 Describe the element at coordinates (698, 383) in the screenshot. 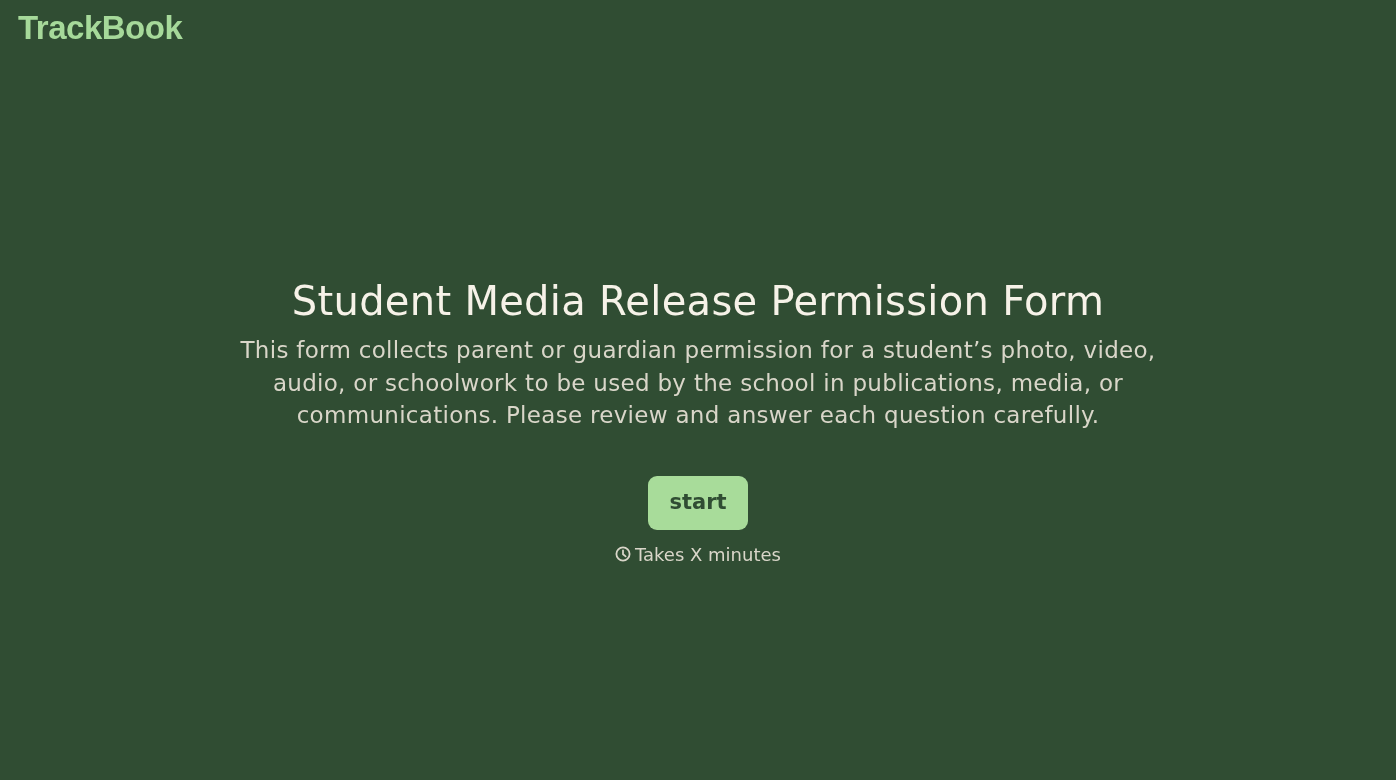

I see `form-description: This form collects parent or guardian permission for a student’s photo, video, audio, or schoolwork to be used by the school in publications, media, or communications. Please review and answer each question carefully.` at that location.